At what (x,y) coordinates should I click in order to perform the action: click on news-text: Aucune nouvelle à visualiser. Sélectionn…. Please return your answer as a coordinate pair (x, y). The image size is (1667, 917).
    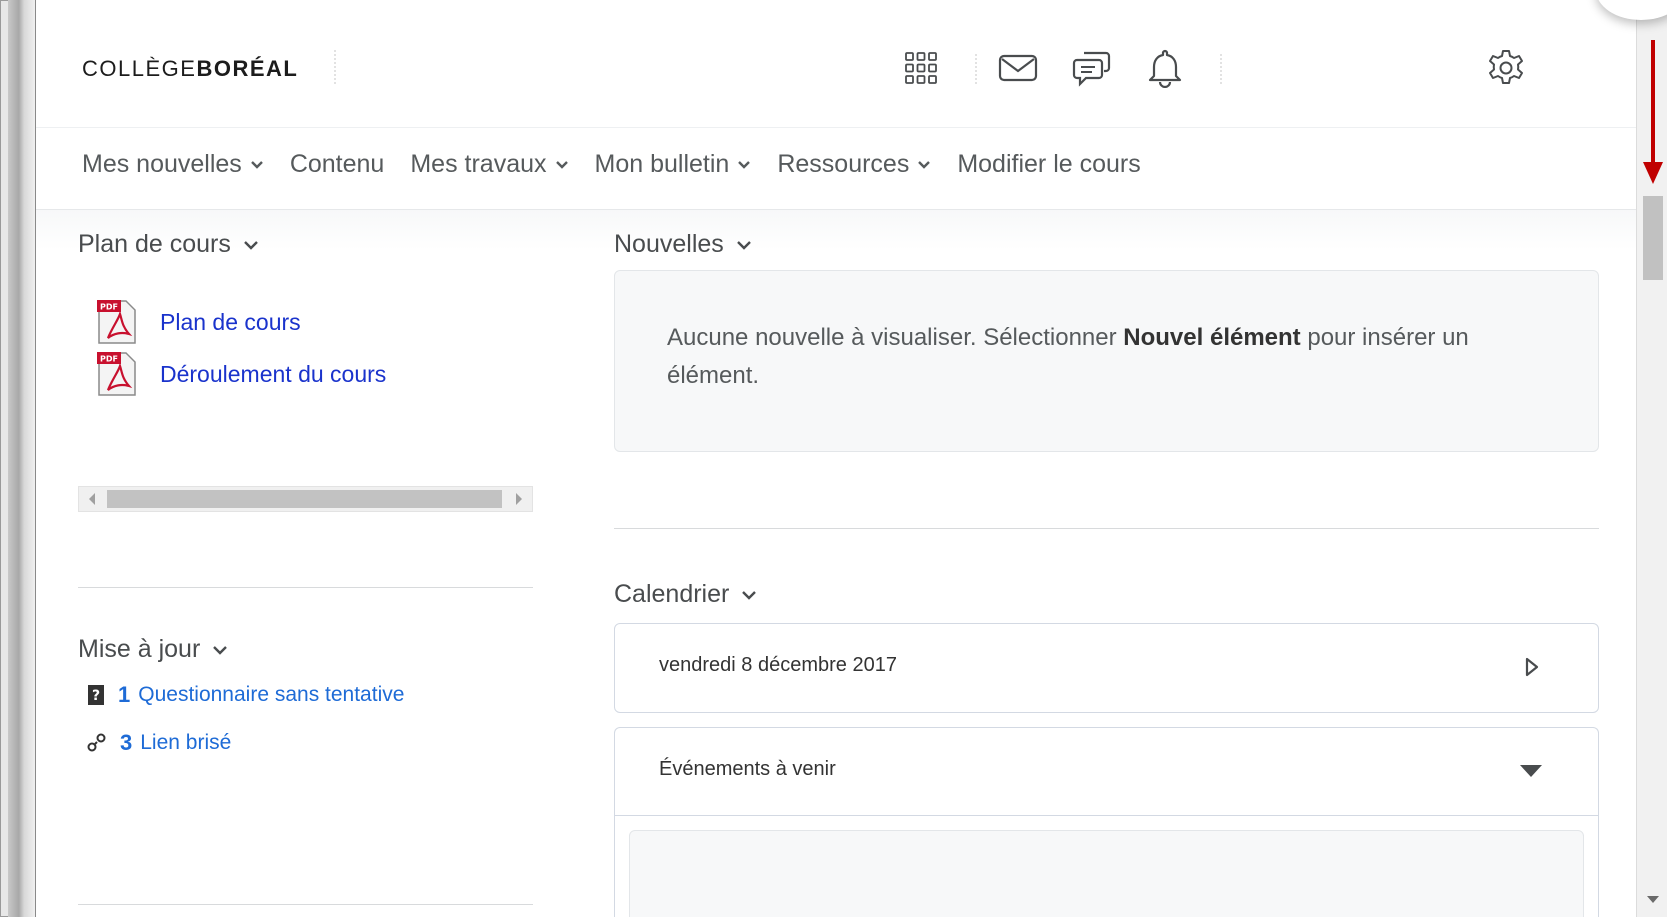
    Looking at the image, I should click on (895, 337).